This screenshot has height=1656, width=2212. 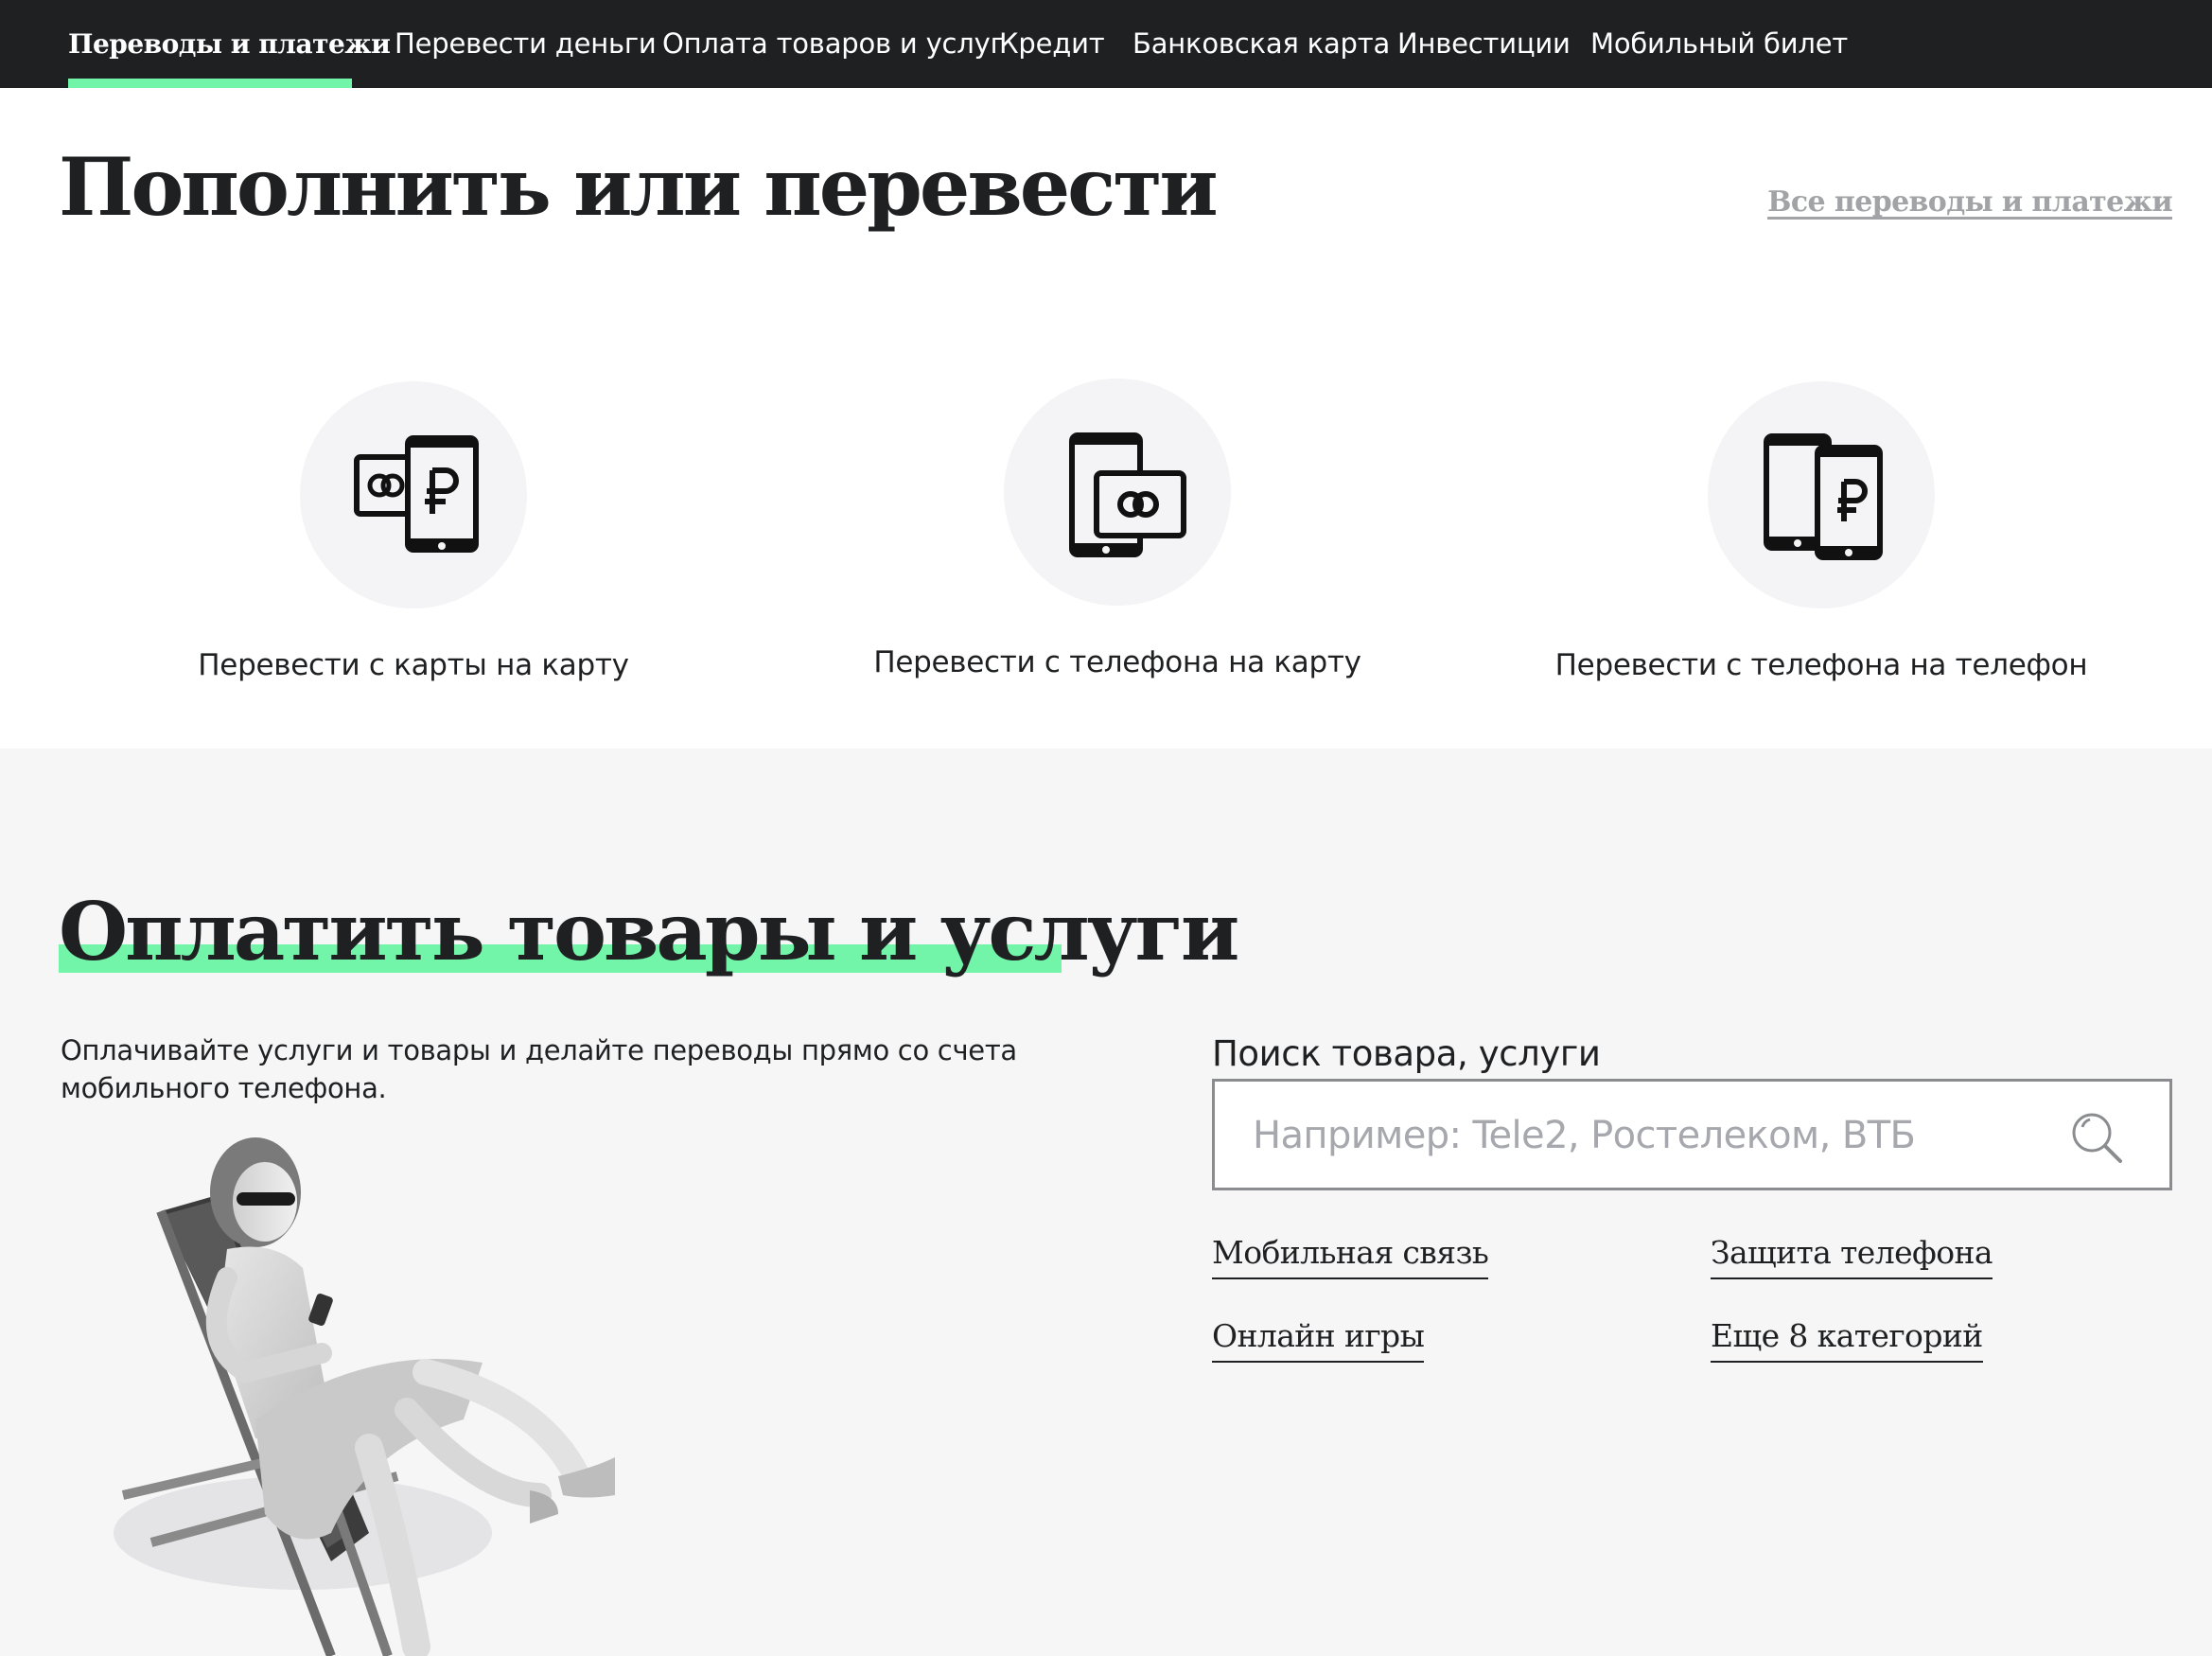 I want to click on nav-item-bank-card: Банковская карта, so click(x=1261, y=44).